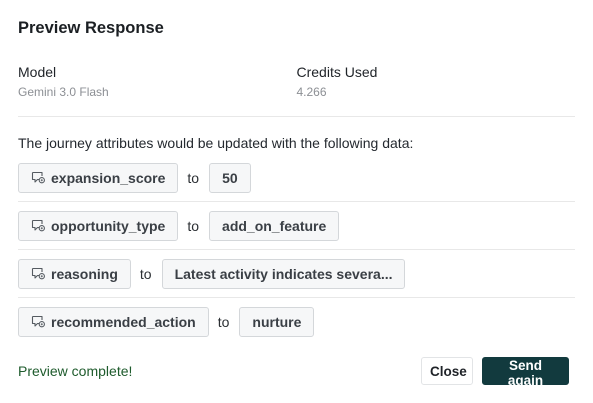 The width and height of the screenshot is (593, 403). Describe the element at coordinates (37, 72) in the screenshot. I see `model-label: Model` at that location.